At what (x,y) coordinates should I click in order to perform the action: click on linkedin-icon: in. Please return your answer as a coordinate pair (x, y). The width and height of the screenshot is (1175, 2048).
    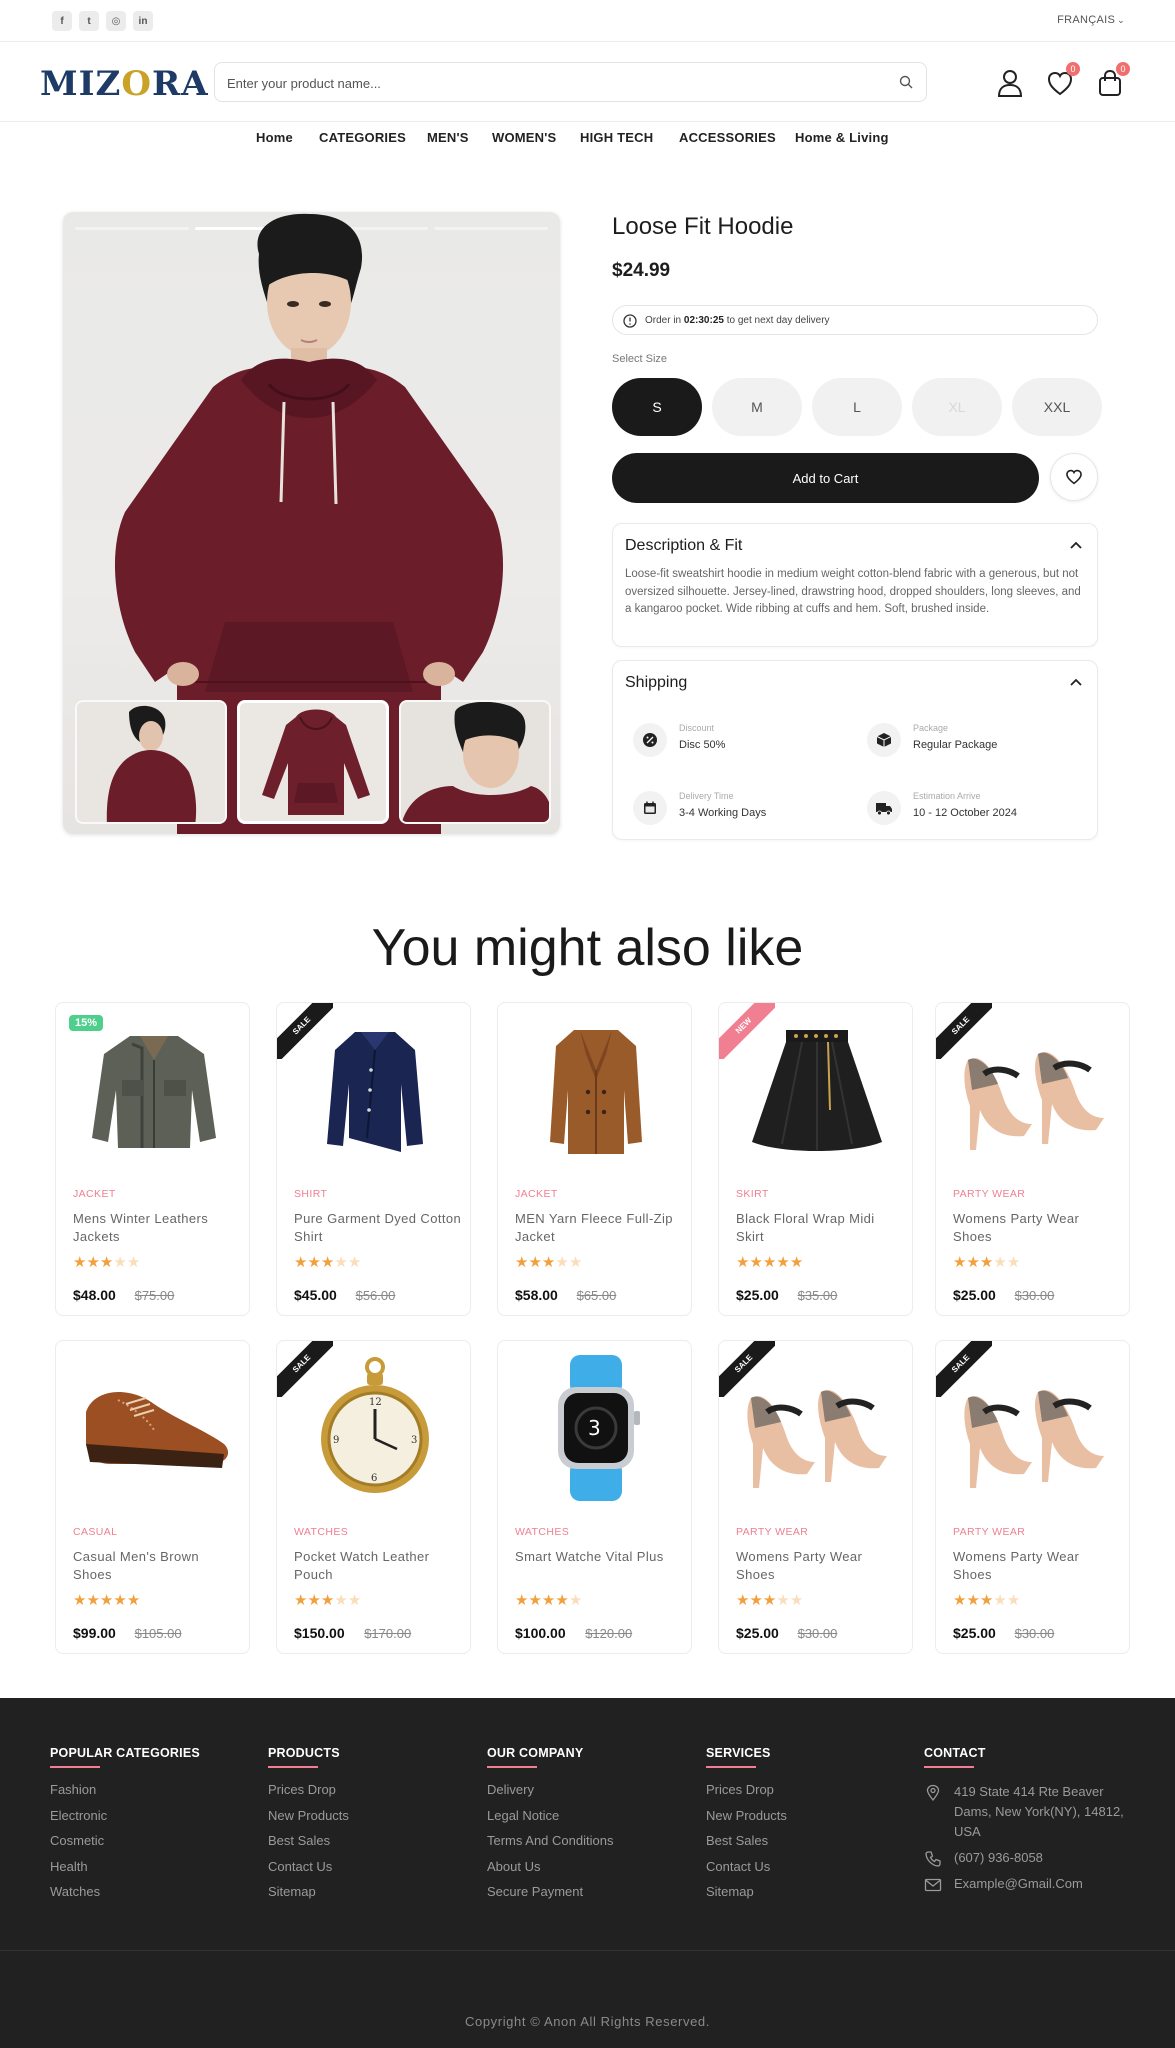
    Looking at the image, I should click on (143, 21).